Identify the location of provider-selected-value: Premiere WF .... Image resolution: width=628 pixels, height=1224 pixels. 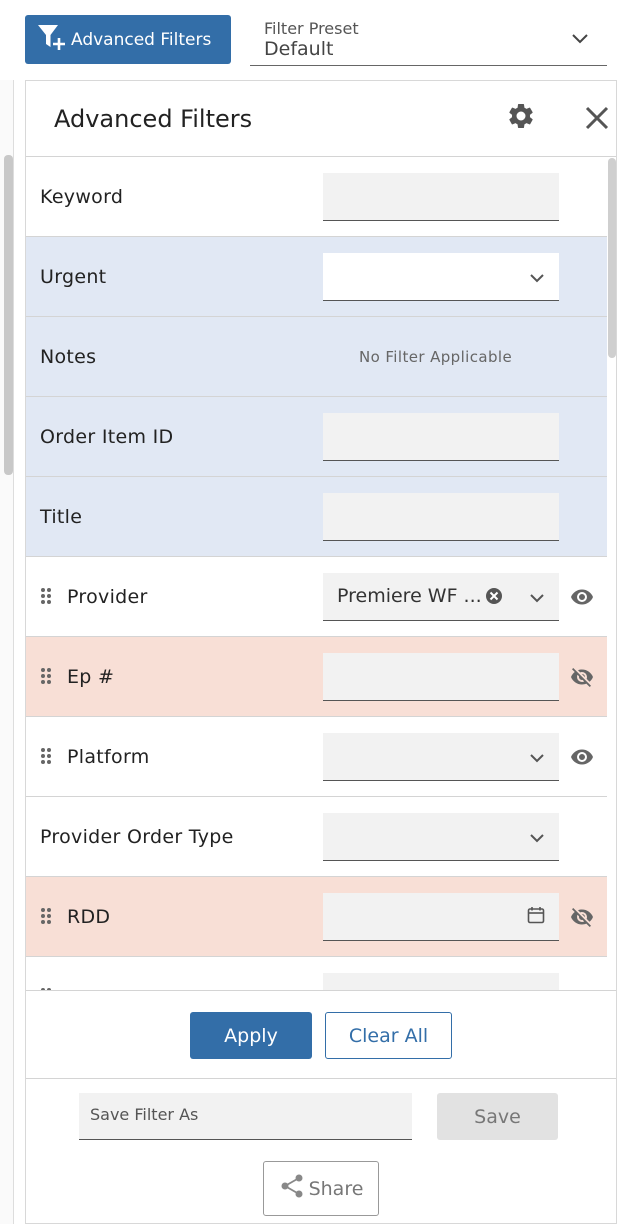
(409, 596).